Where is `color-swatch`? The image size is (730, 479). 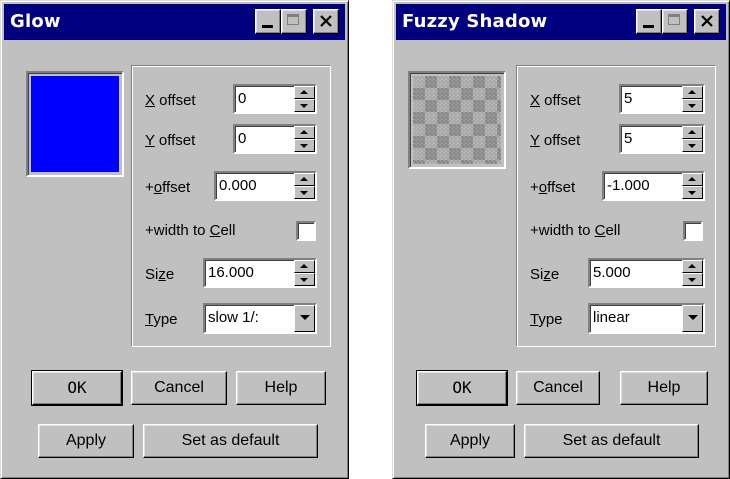 color-swatch is located at coordinates (75, 124).